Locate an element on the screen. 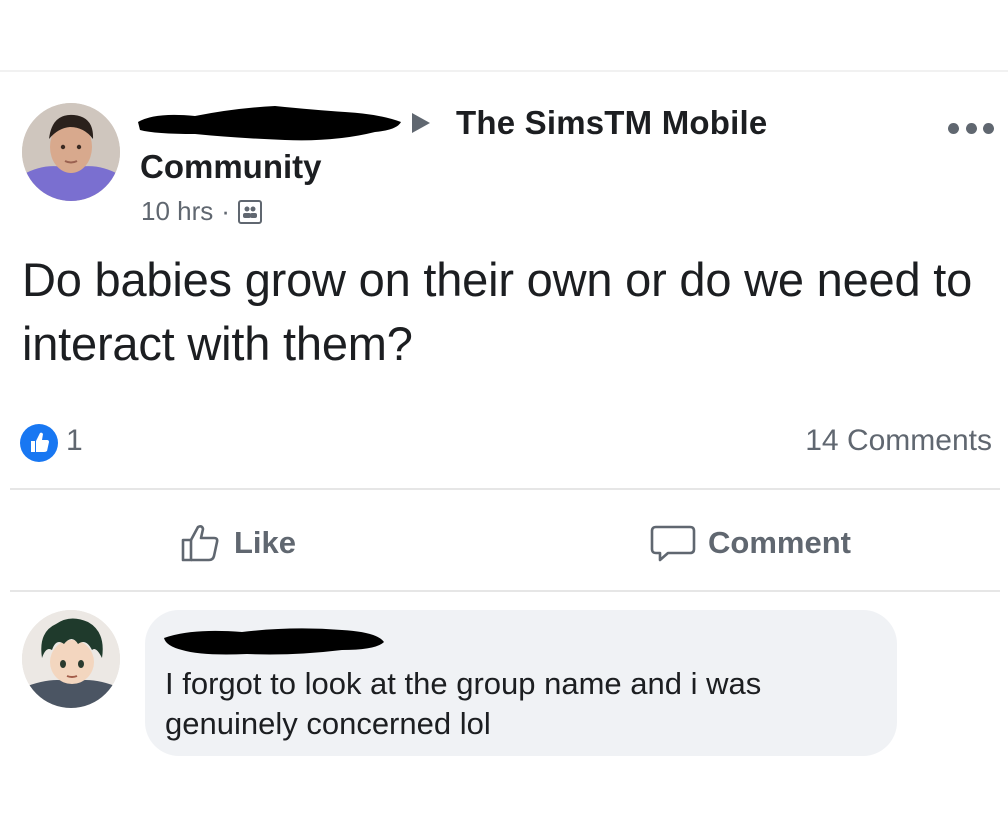  post-meta: 10 hrs · is located at coordinates (201, 211).